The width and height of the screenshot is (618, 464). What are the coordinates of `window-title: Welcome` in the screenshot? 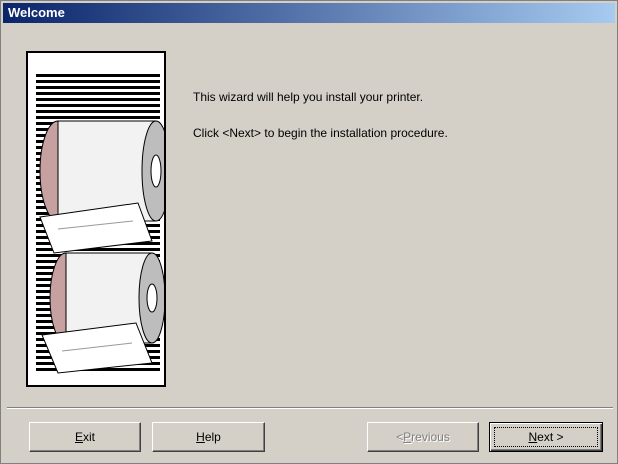 It's located at (36, 12).